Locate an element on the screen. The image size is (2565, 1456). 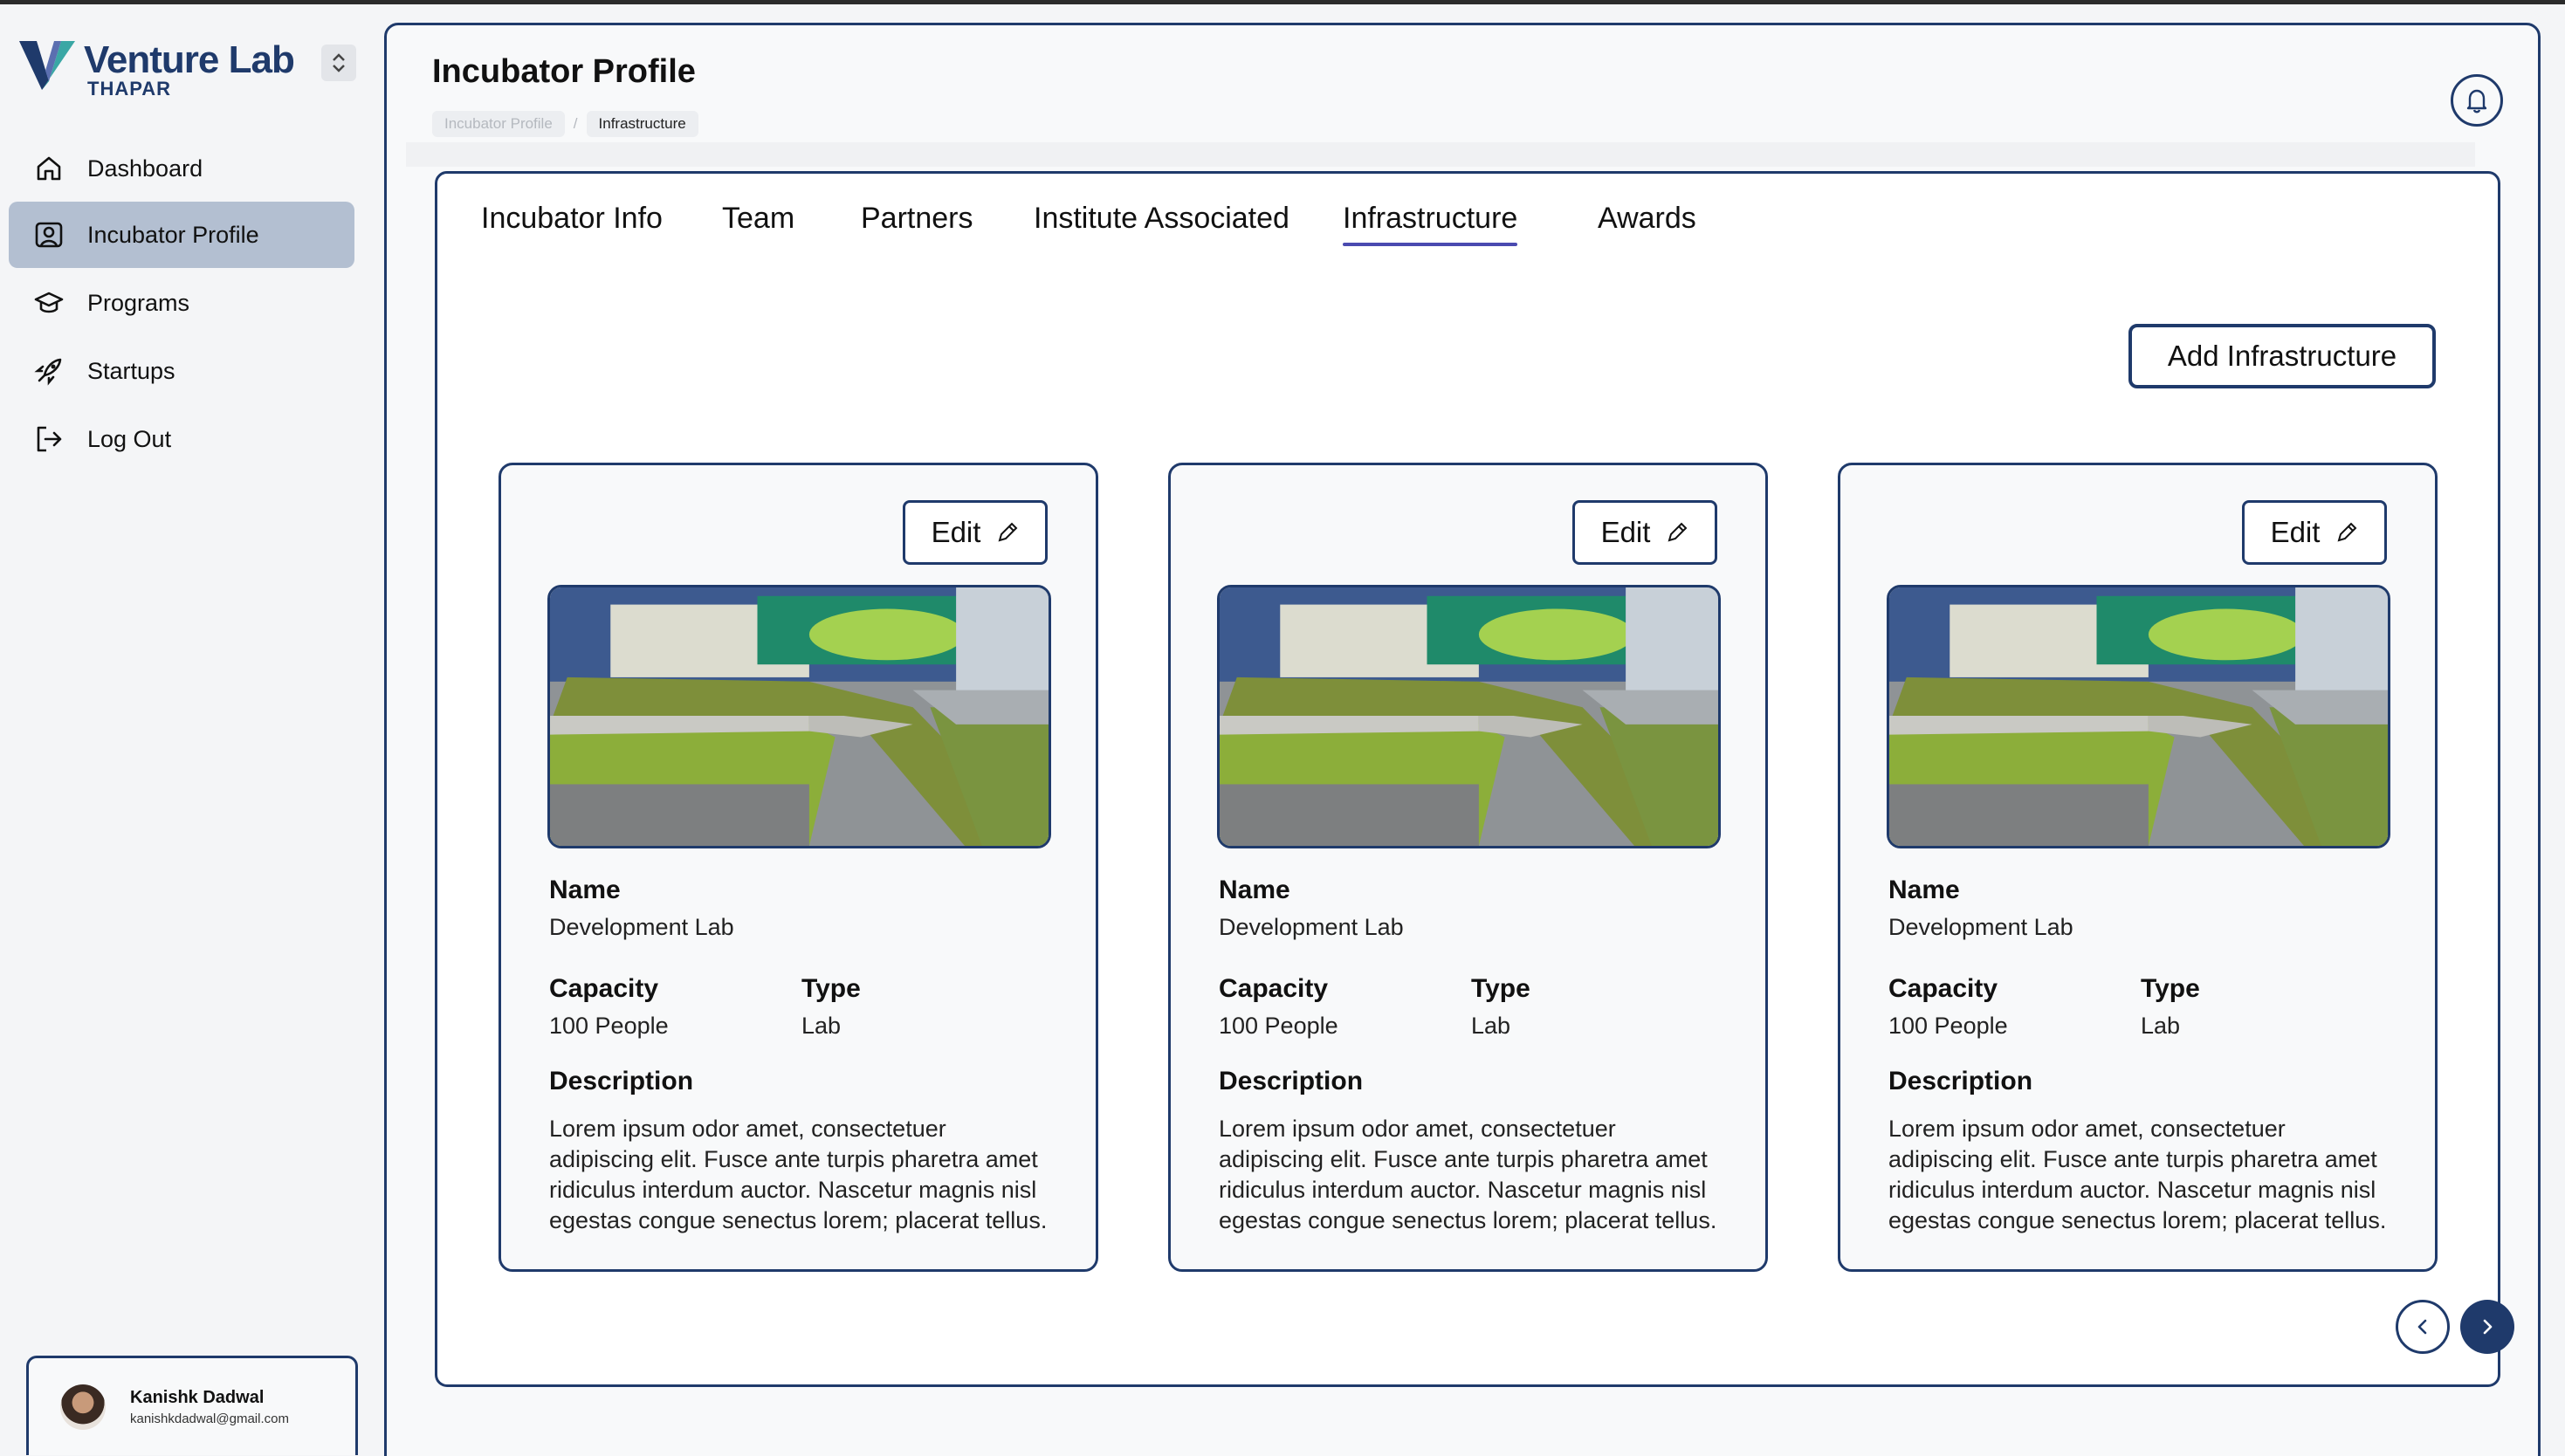
sidebar-item-label: Startups is located at coordinates (131, 370).